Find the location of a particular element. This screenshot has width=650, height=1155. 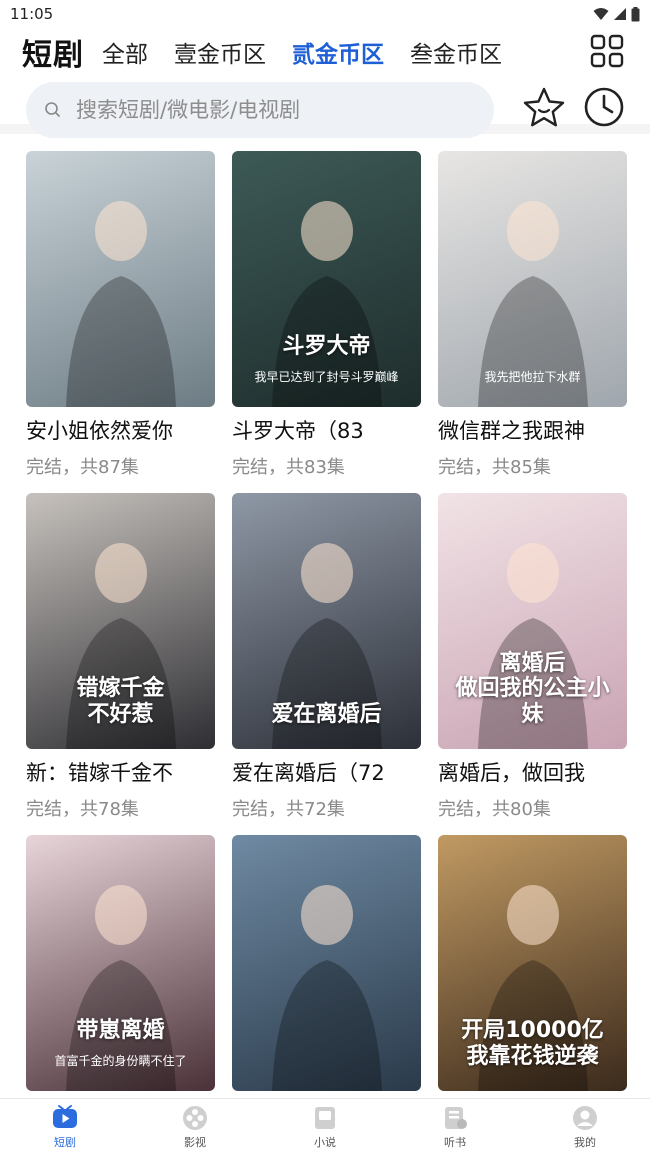

drama-card: 斗罗大帝我早已达到了封号斗罗巅峰斗罗大帝（83 完结，共83集 is located at coordinates (326, 322).